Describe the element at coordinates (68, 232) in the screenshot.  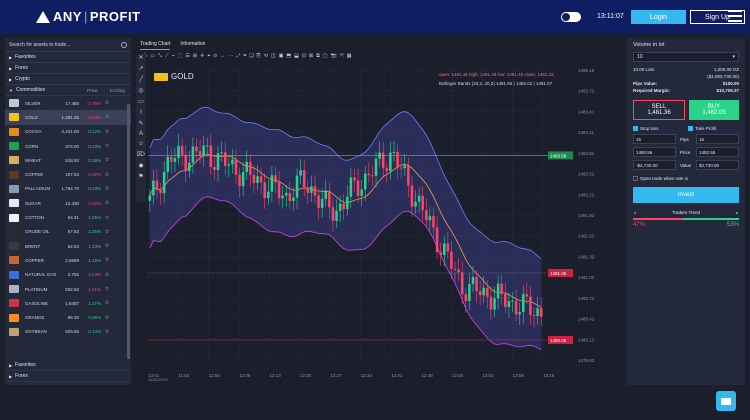
I see `asset-row: CRUDE OIL 57.83 1.25% ☆` at that location.